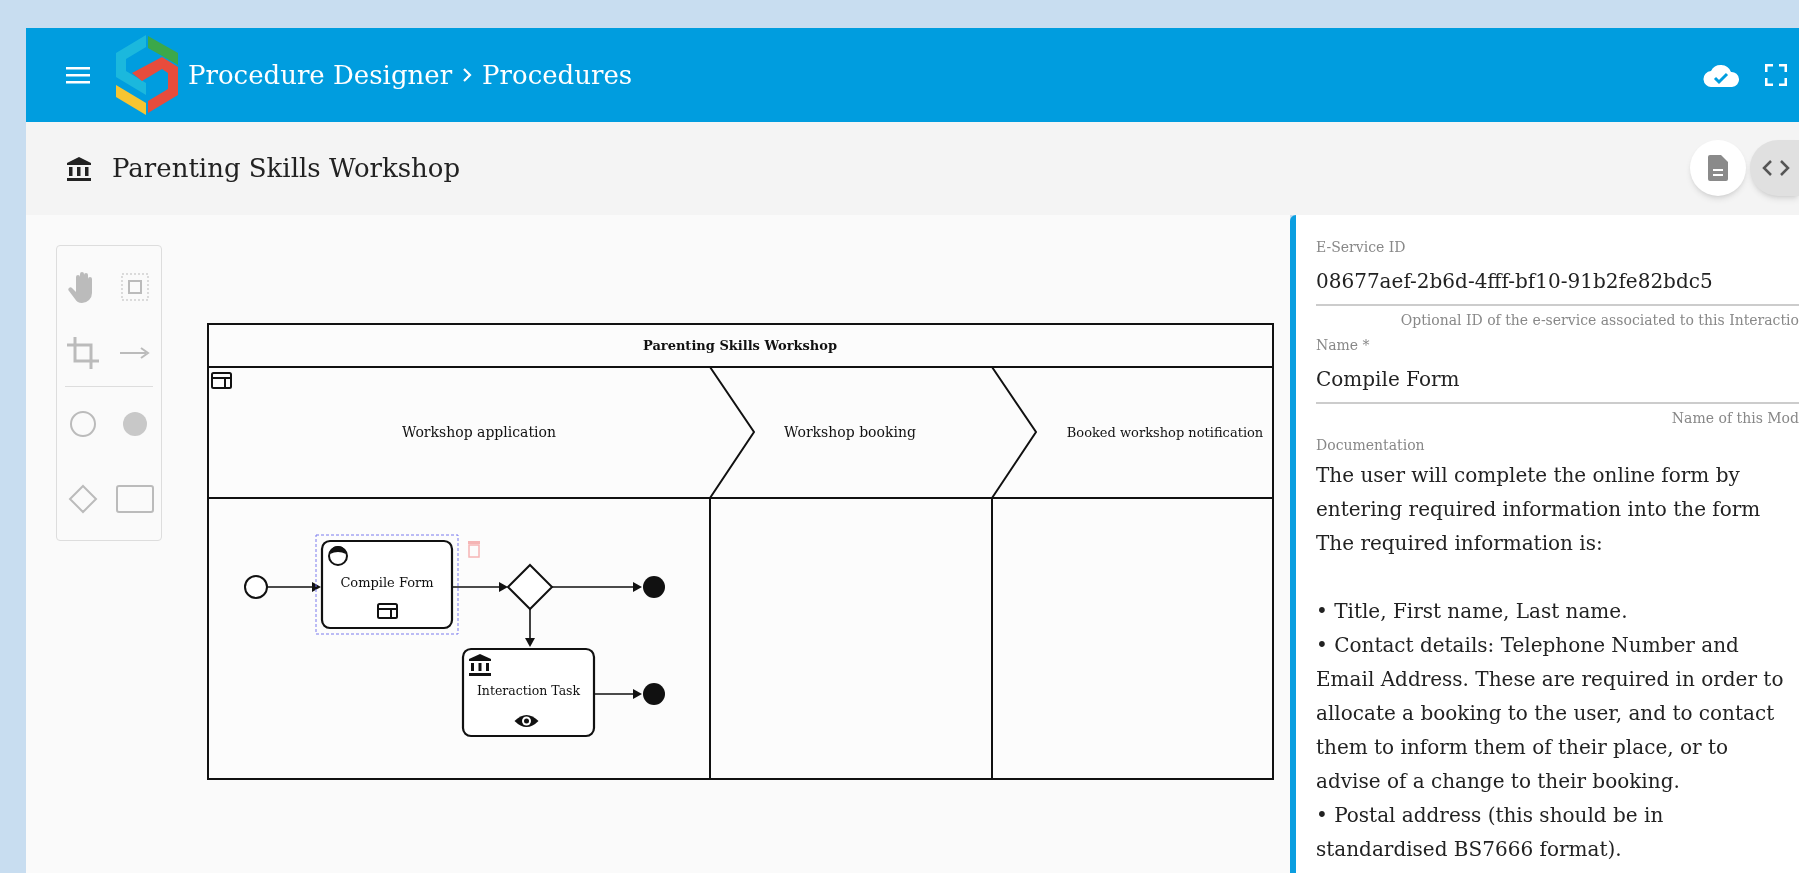  I want to click on text-field: 08677aef-2b6d-4fff-bf10-91b2fe82bdc5, so click(1557, 282).